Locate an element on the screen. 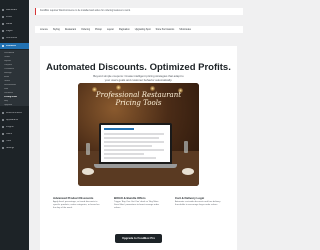 This screenshot has height=250, width=320. sidebar-item-posts: Posts is located at coordinates (14, 17).